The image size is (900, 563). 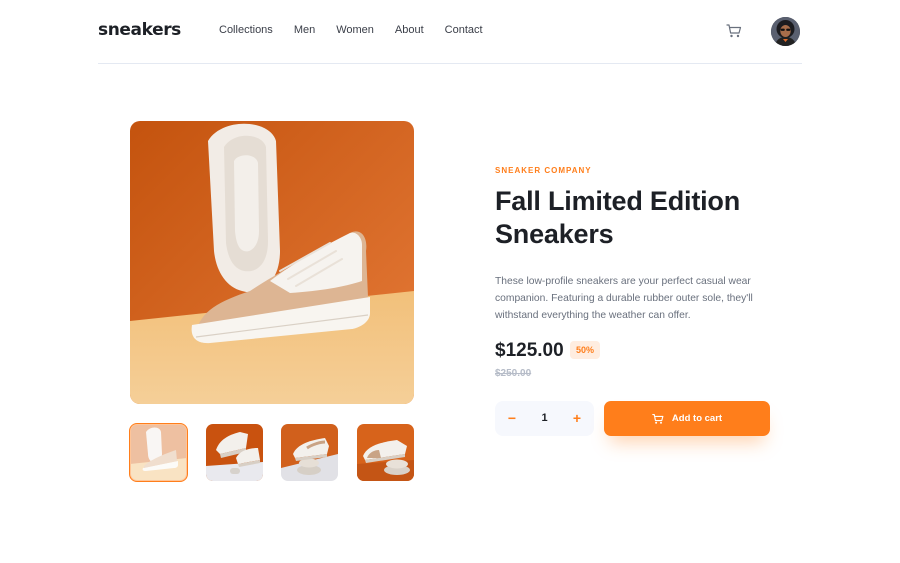 I want to click on add-to-cart-button: Add to cart, so click(x=687, y=418).